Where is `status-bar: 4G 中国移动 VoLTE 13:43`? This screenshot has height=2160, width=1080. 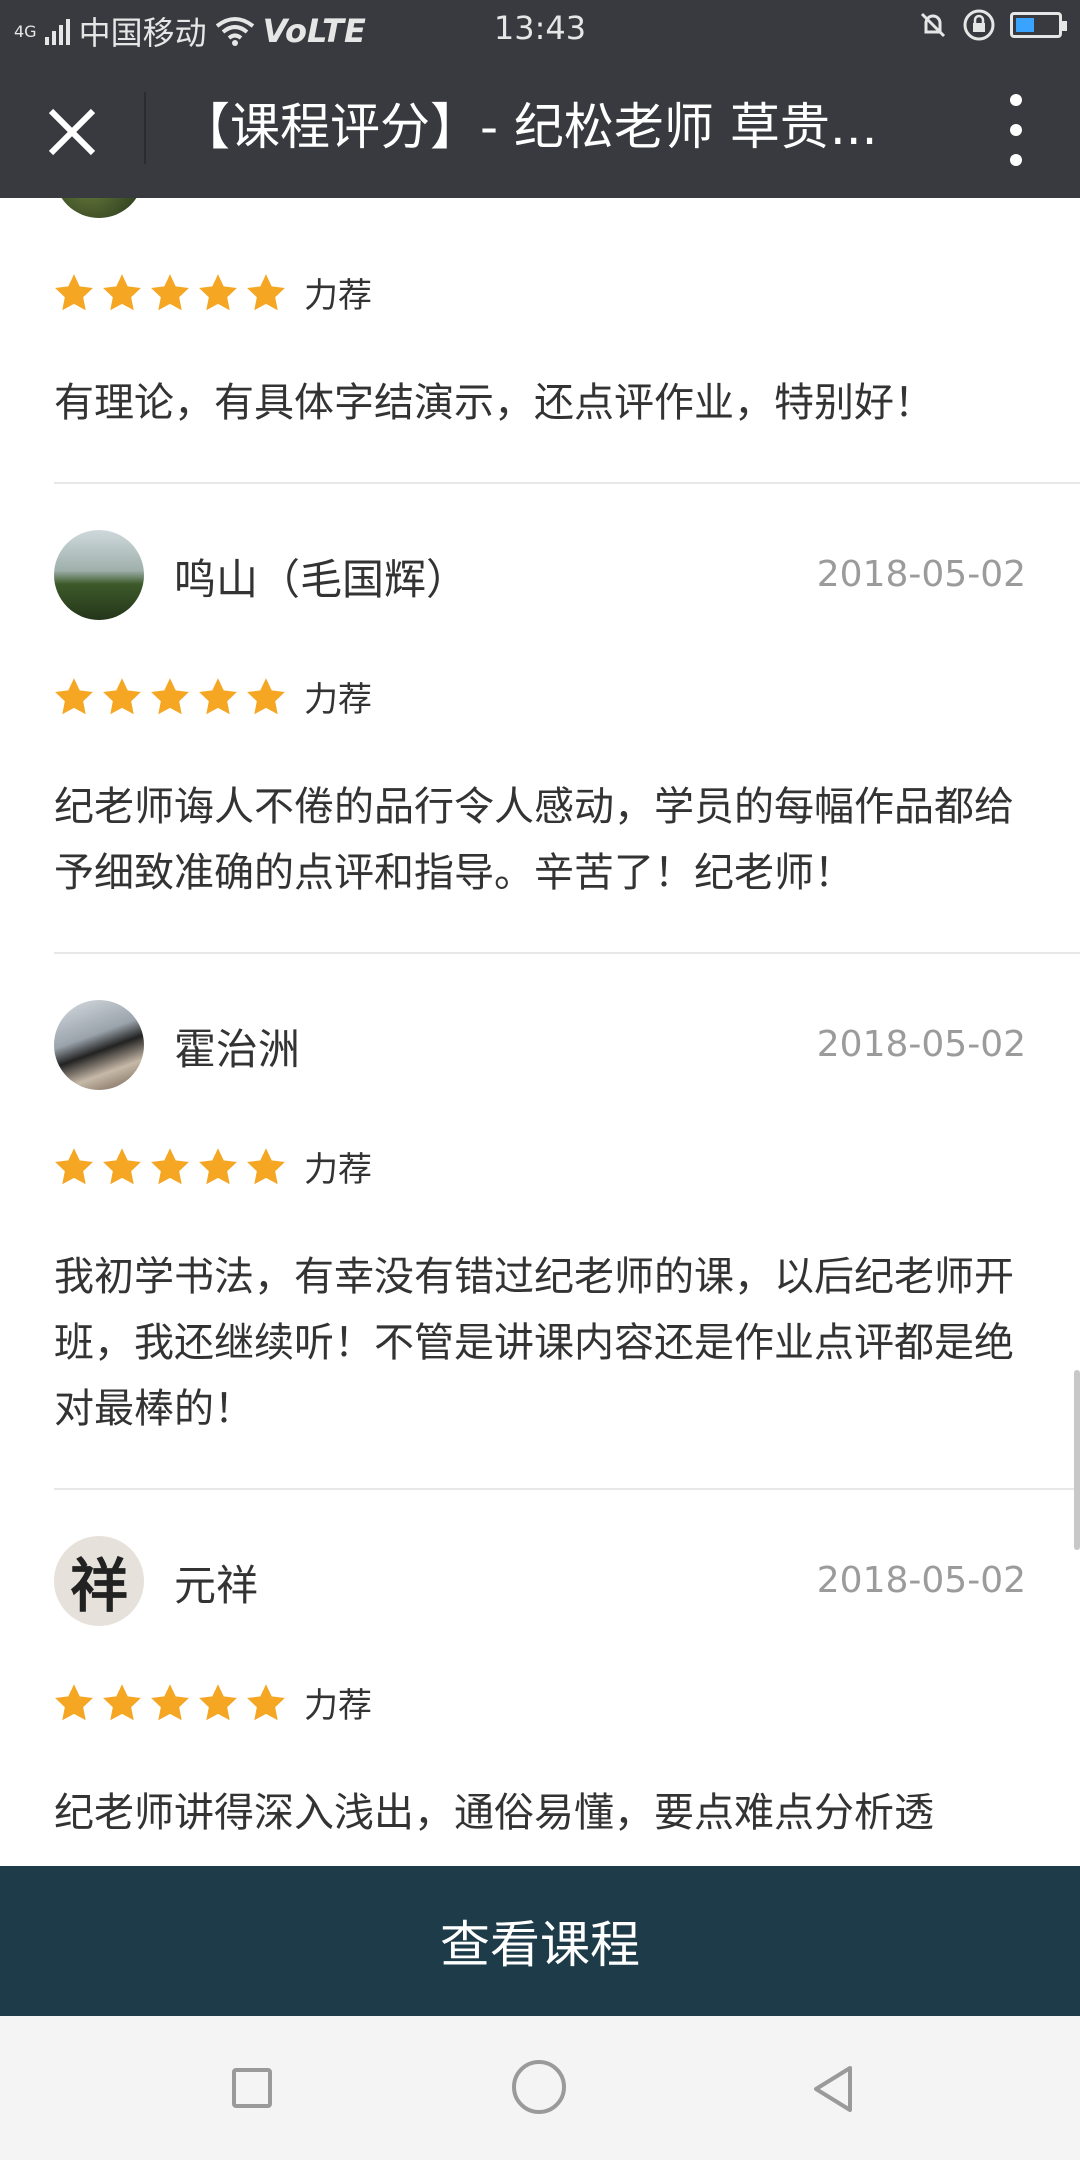 status-bar: 4G 中国移动 VoLTE 13:43 is located at coordinates (540, 28).